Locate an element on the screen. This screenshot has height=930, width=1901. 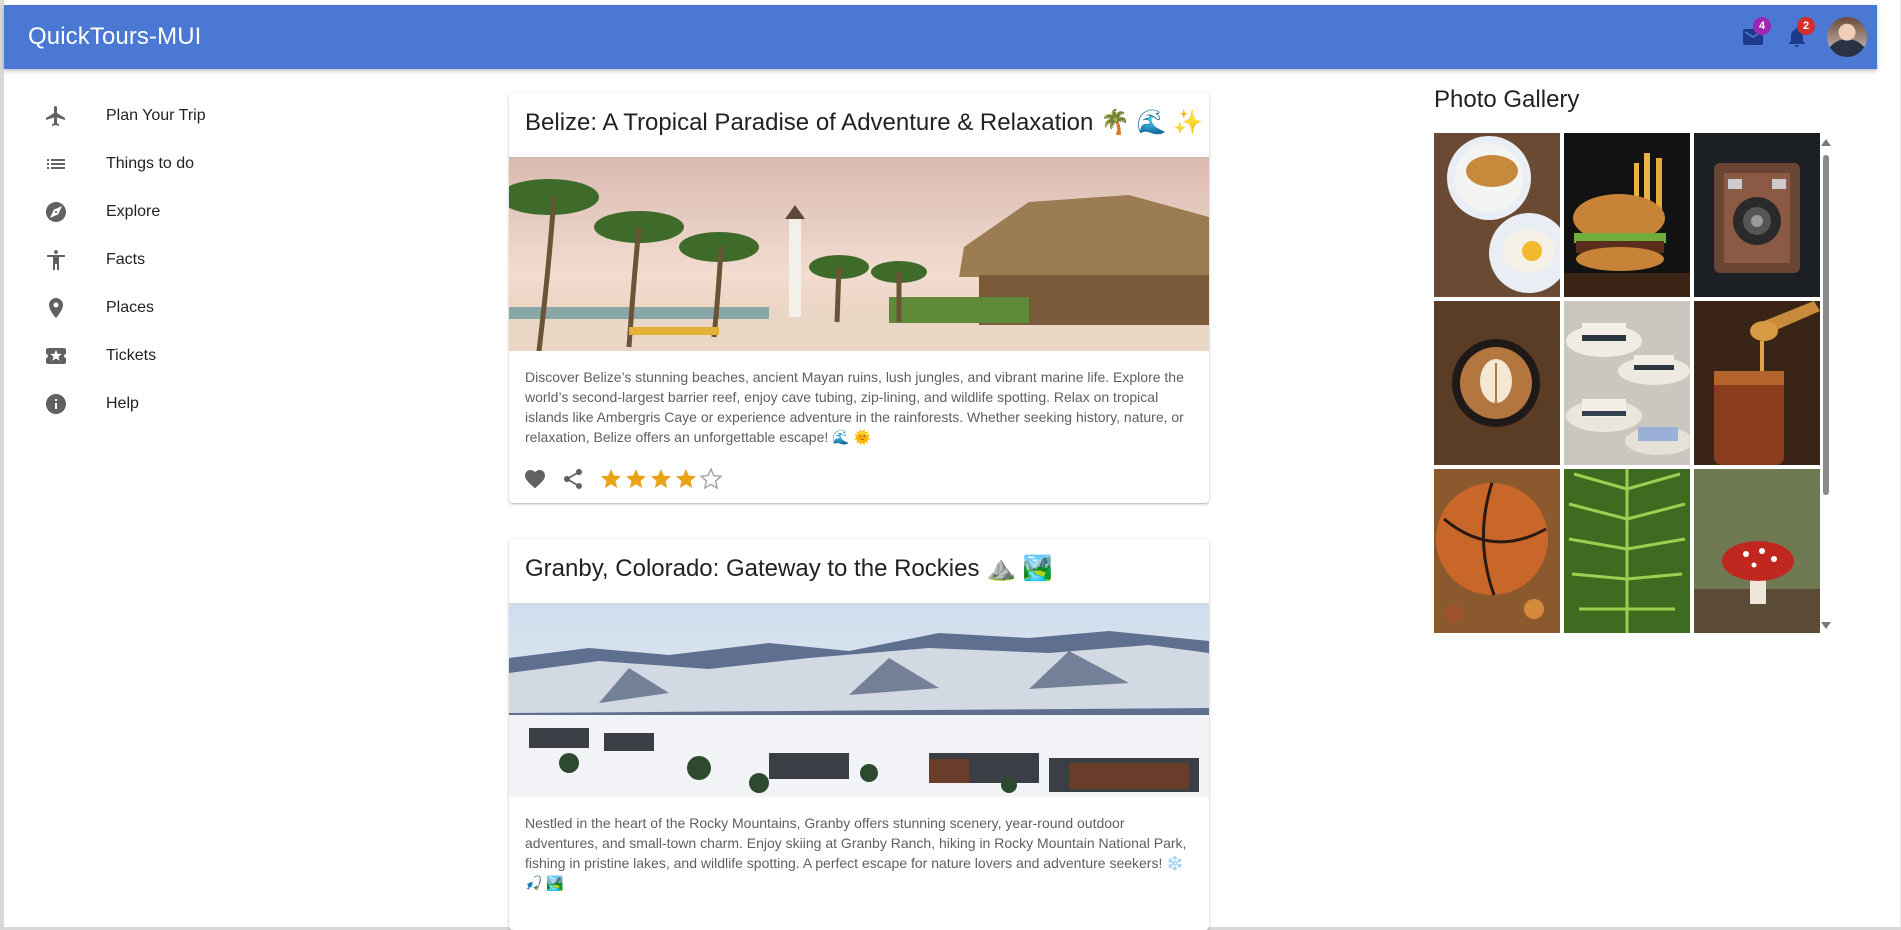
sidebar-item-label: Places is located at coordinates (130, 307).